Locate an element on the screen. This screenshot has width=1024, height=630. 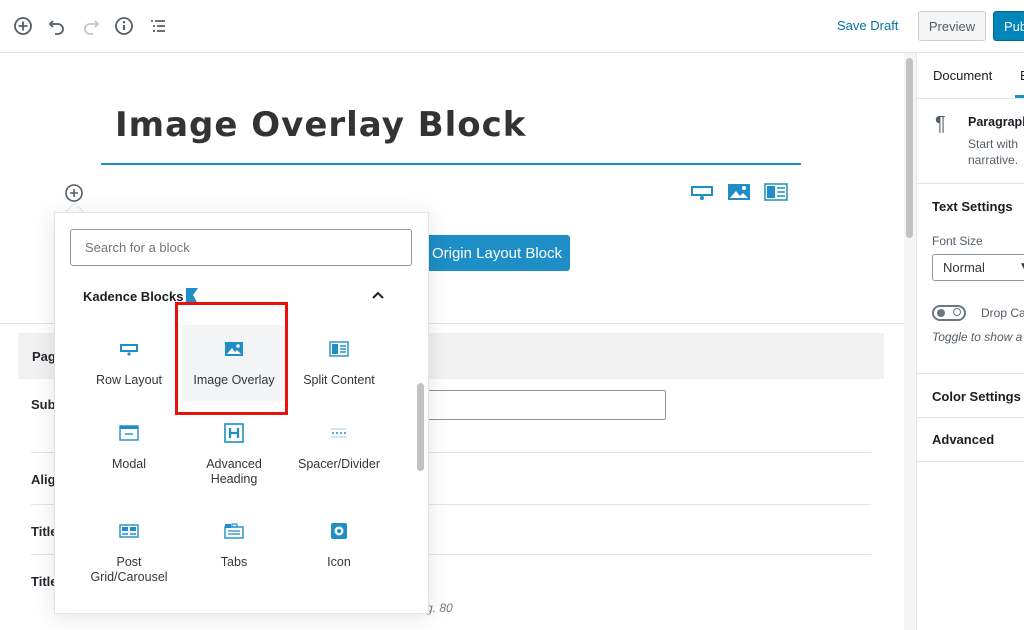
kadence-blocks-panel-title: Kadence Blocks is located at coordinates (133, 296).